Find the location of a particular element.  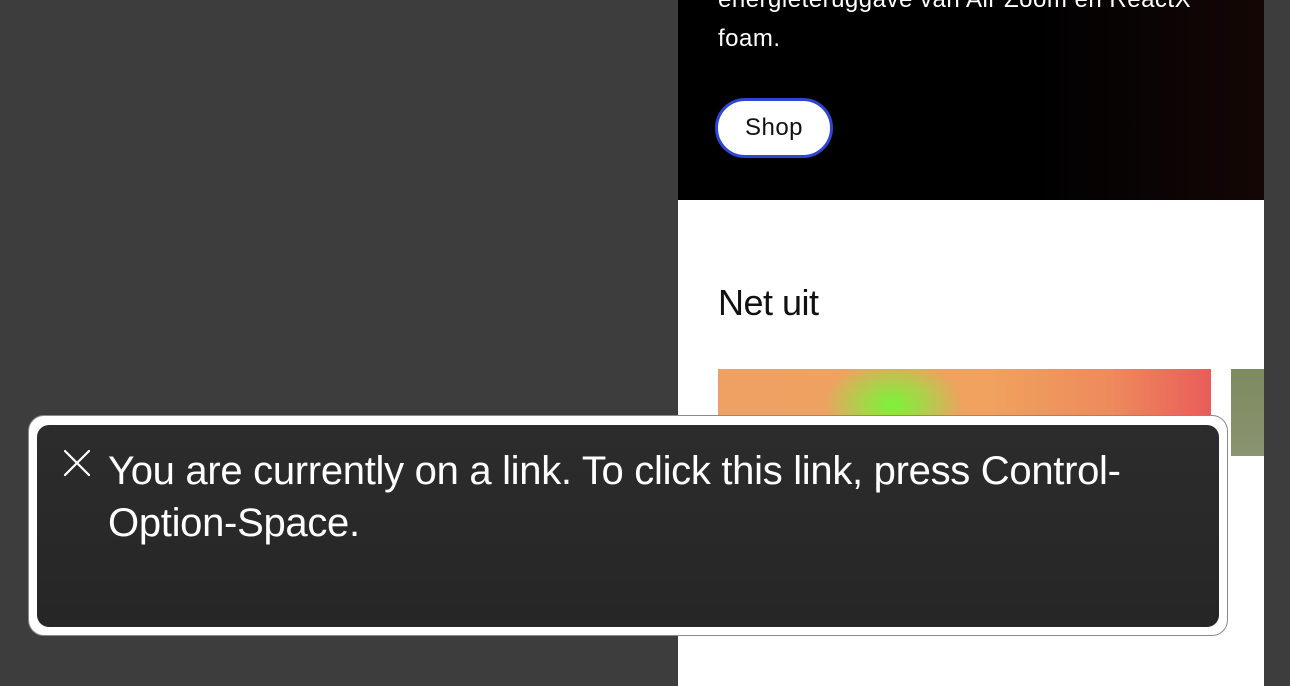

product-card-image is located at coordinates (1247, 412).